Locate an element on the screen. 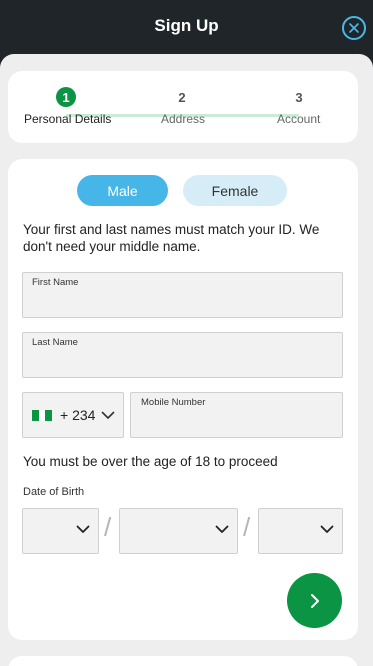 Image resolution: width=373 pixels, height=666 pixels. step-3-label: Account is located at coordinates (299, 119).